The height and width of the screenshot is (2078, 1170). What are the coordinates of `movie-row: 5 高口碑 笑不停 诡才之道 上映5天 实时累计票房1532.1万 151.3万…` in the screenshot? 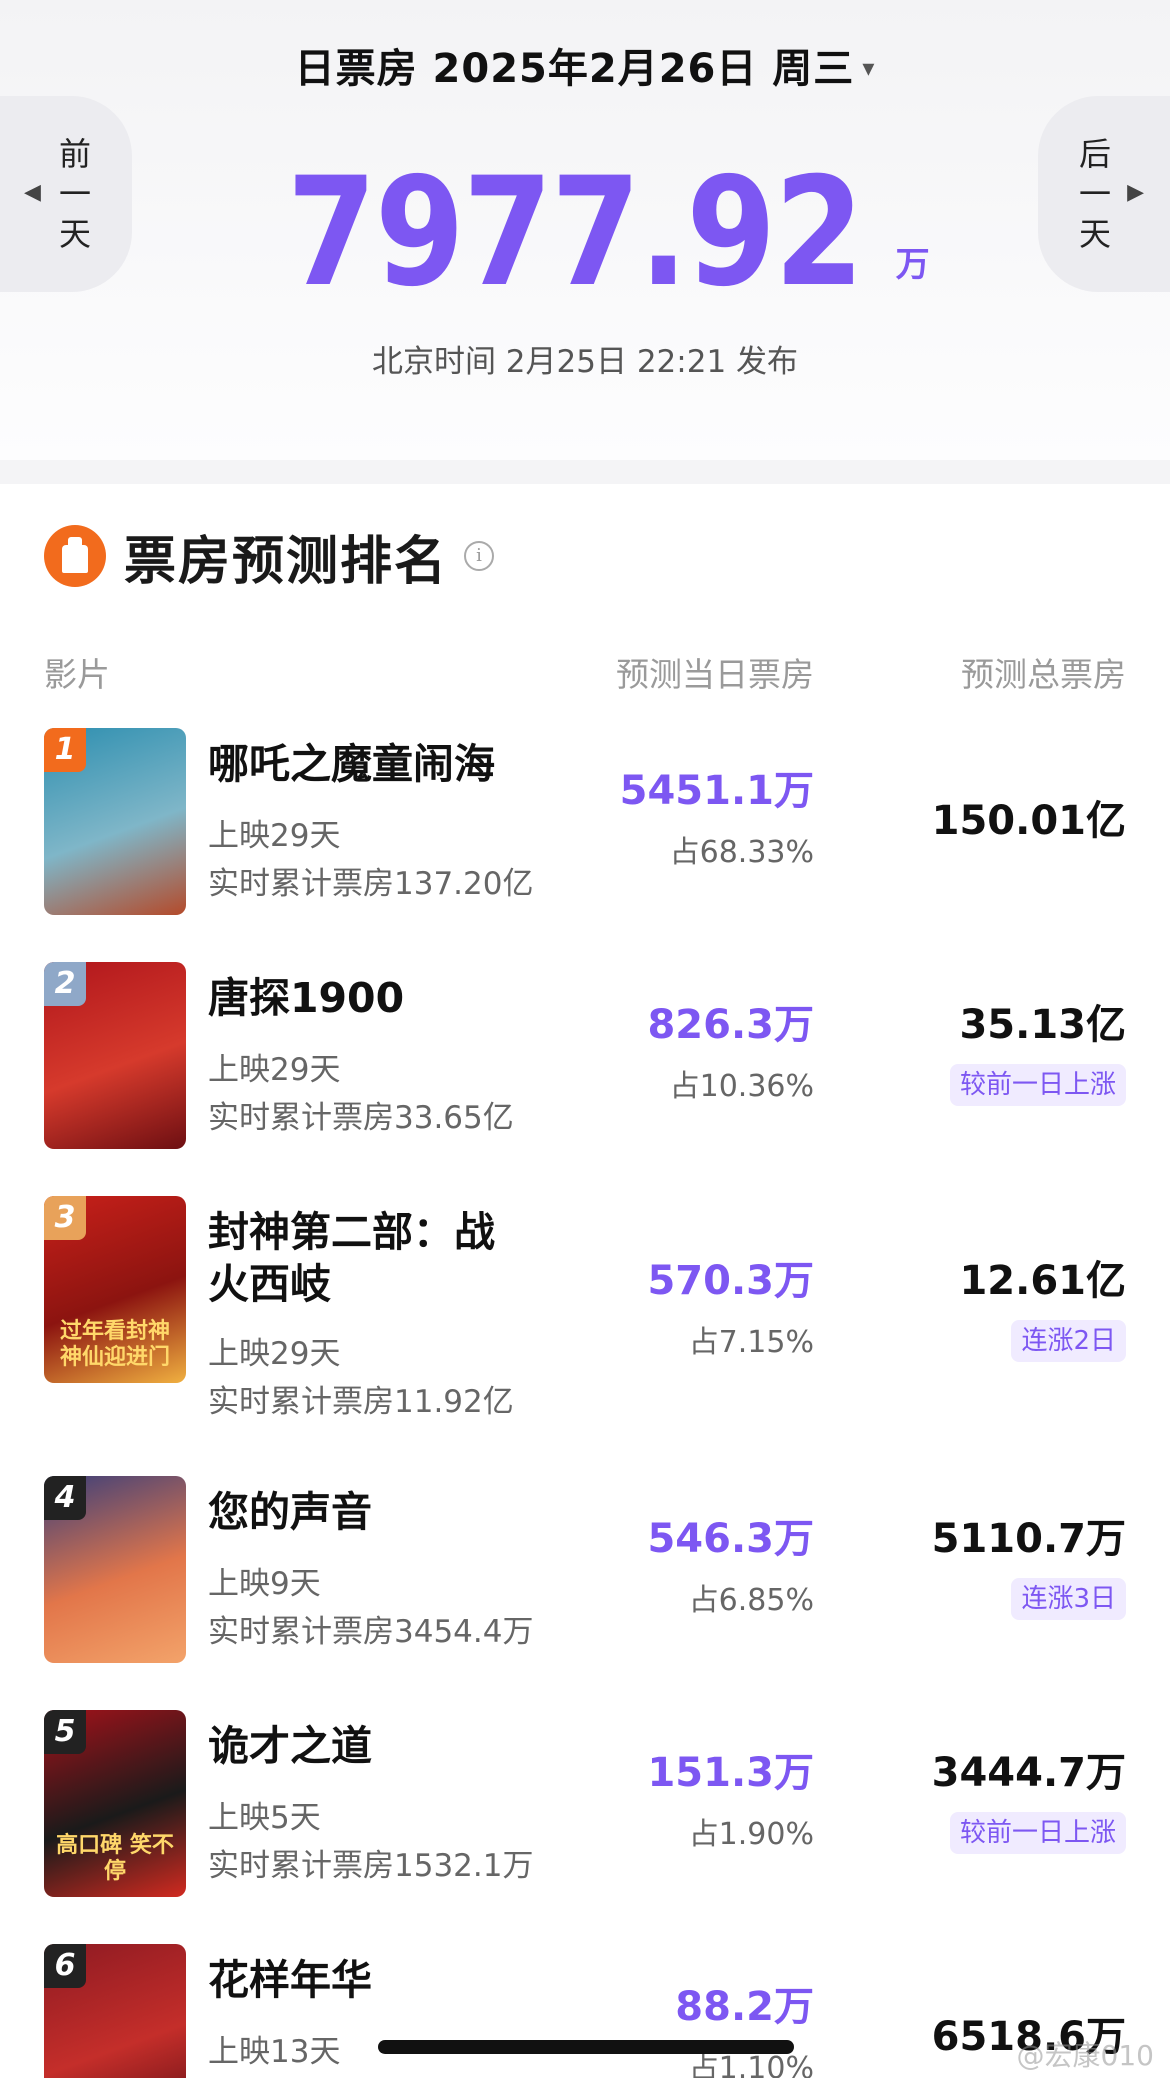 It's located at (585, 1810).